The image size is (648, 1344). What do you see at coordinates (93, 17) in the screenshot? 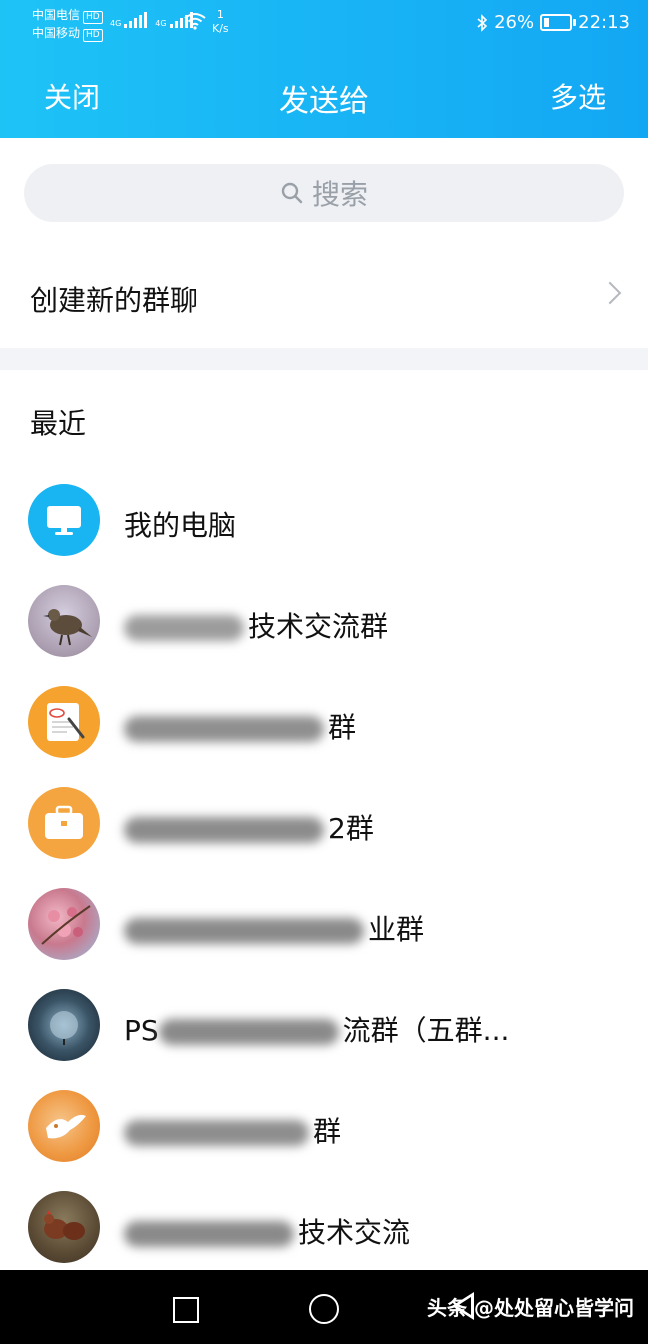
I see `hd-badge-1: HD` at bounding box center [93, 17].